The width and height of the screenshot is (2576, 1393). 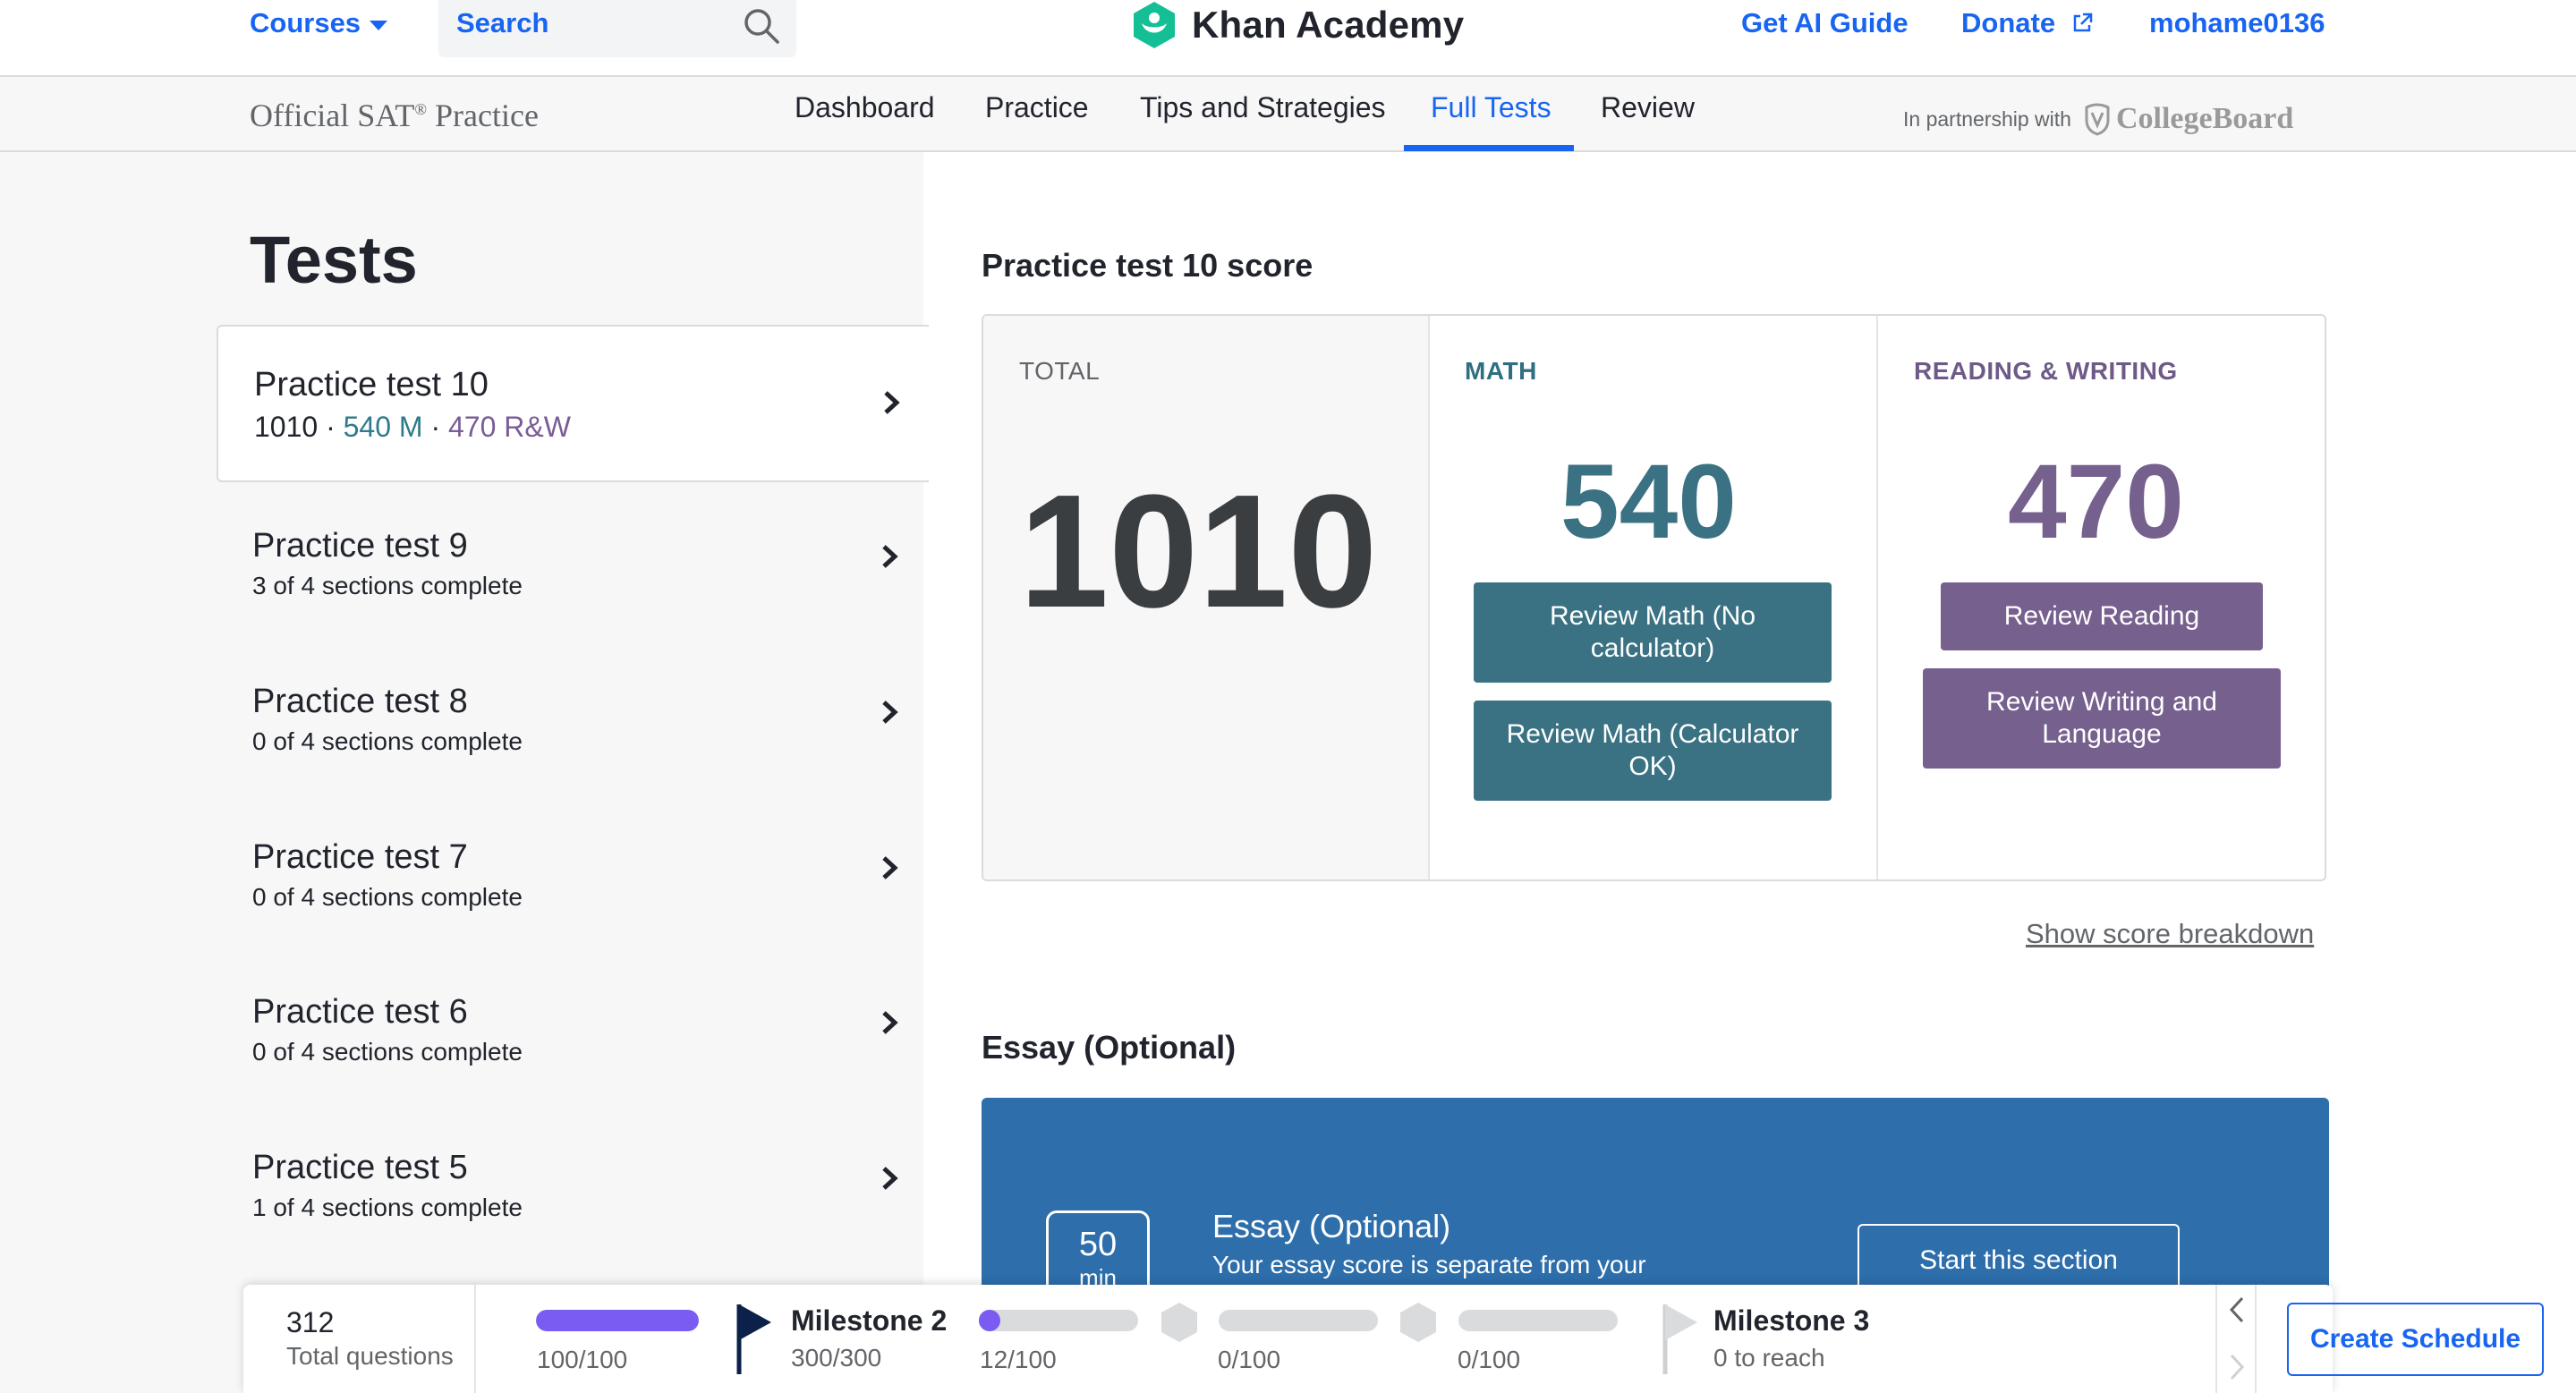 I want to click on test-name: Practice test 10, so click(x=371, y=384).